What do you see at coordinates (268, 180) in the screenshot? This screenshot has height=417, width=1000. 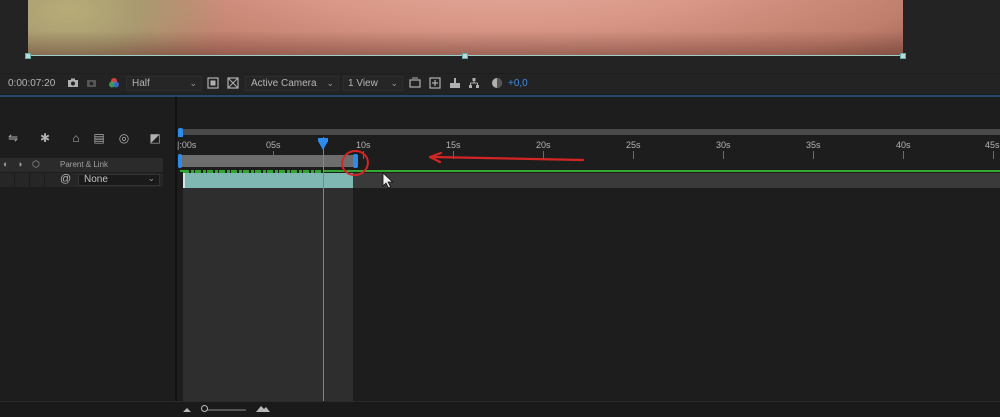 I see `layer-duration-bar` at bounding box center [268, 180].